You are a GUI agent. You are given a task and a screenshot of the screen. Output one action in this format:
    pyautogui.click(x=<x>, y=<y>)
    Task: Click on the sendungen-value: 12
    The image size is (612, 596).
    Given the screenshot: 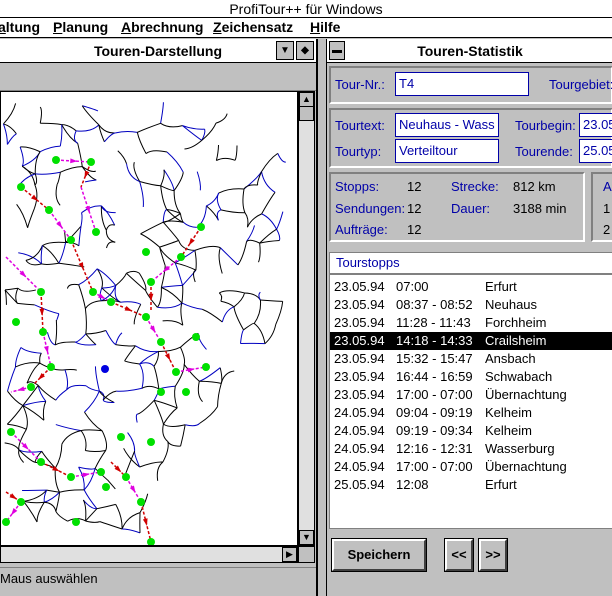 What is the action you would take?
    pyautogui.click(x=414, y=208)
    